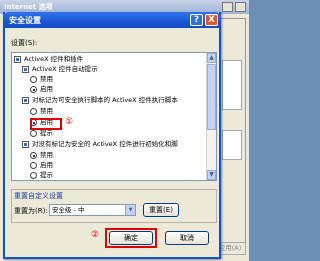  What do you see at coordinates (187, 238) in the screenshot?
I see `cancel-button: 取消` at bounding box center [187, 238].